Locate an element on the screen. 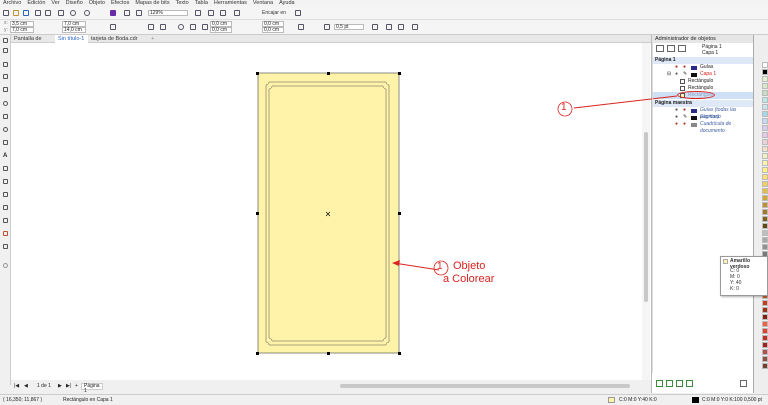 This screenshot has height=405, width=768. selection-handle-ml is located at coordinates (257, 213).